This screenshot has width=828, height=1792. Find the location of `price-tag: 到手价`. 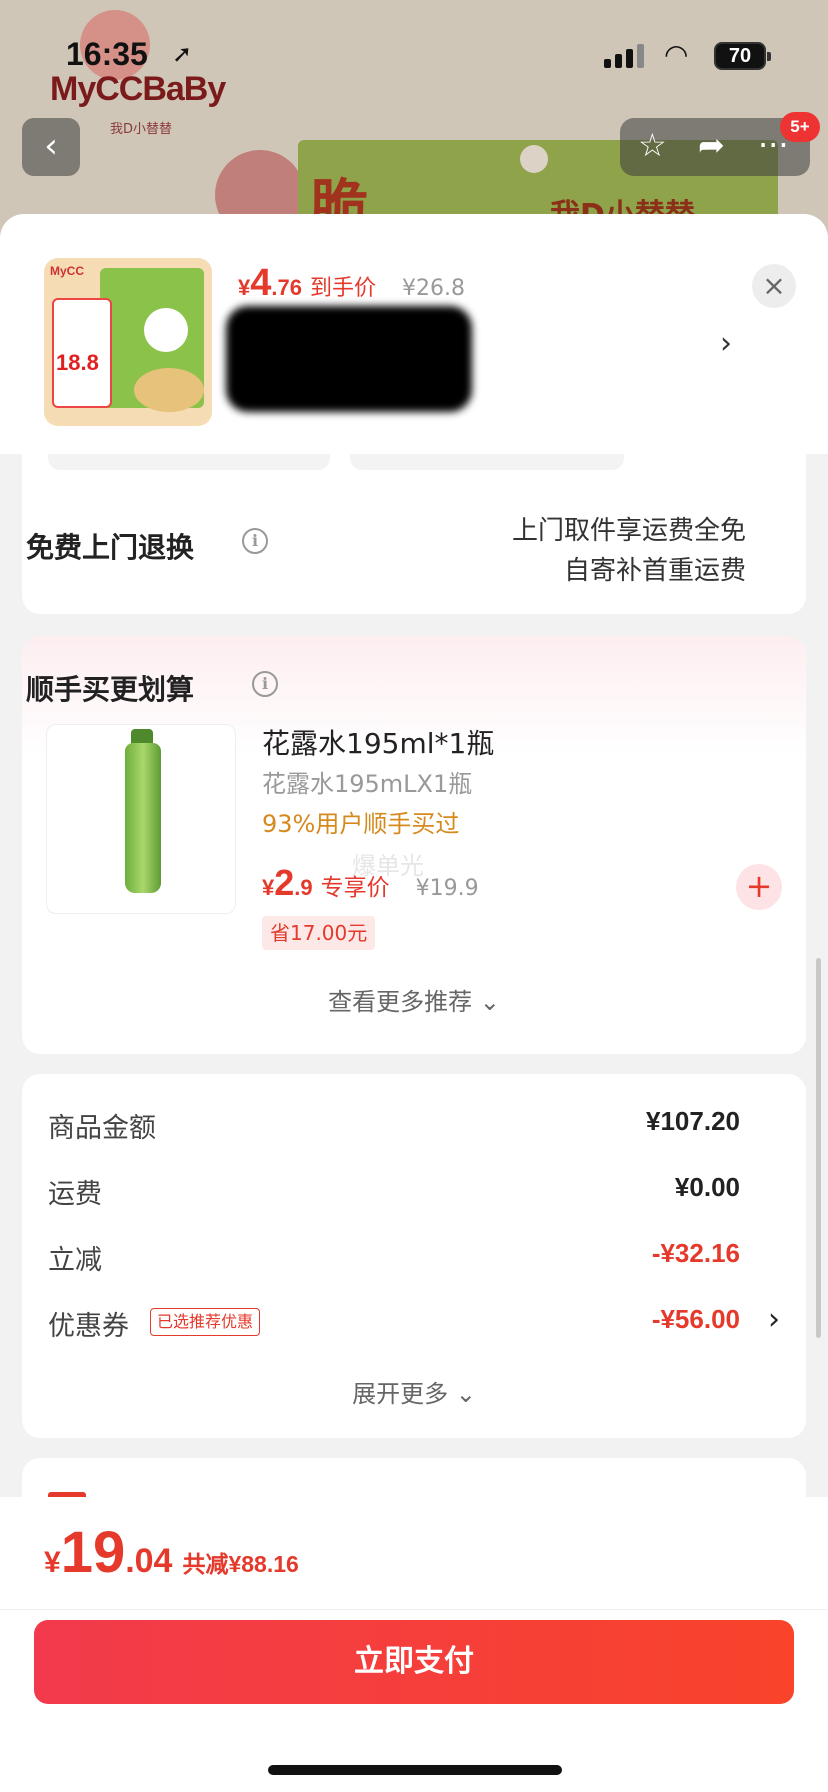

price-tag: 到手价 is located at coordinates (342, 288).